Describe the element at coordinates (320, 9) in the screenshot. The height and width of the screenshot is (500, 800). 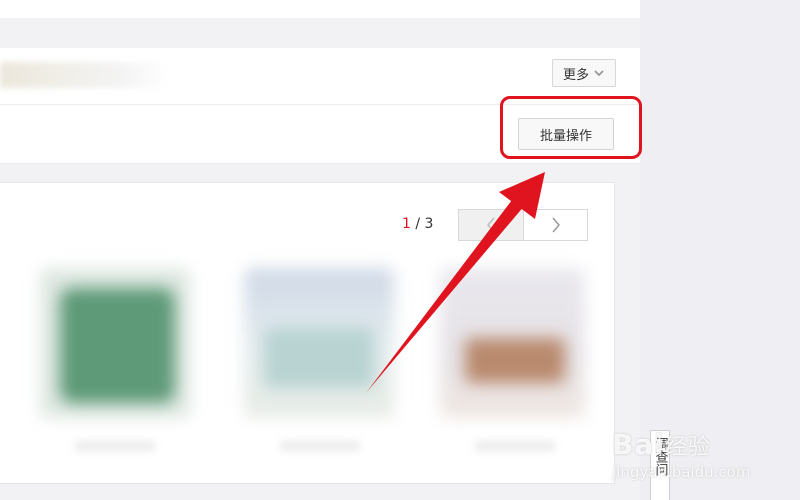
I see `top-strip` at that location.